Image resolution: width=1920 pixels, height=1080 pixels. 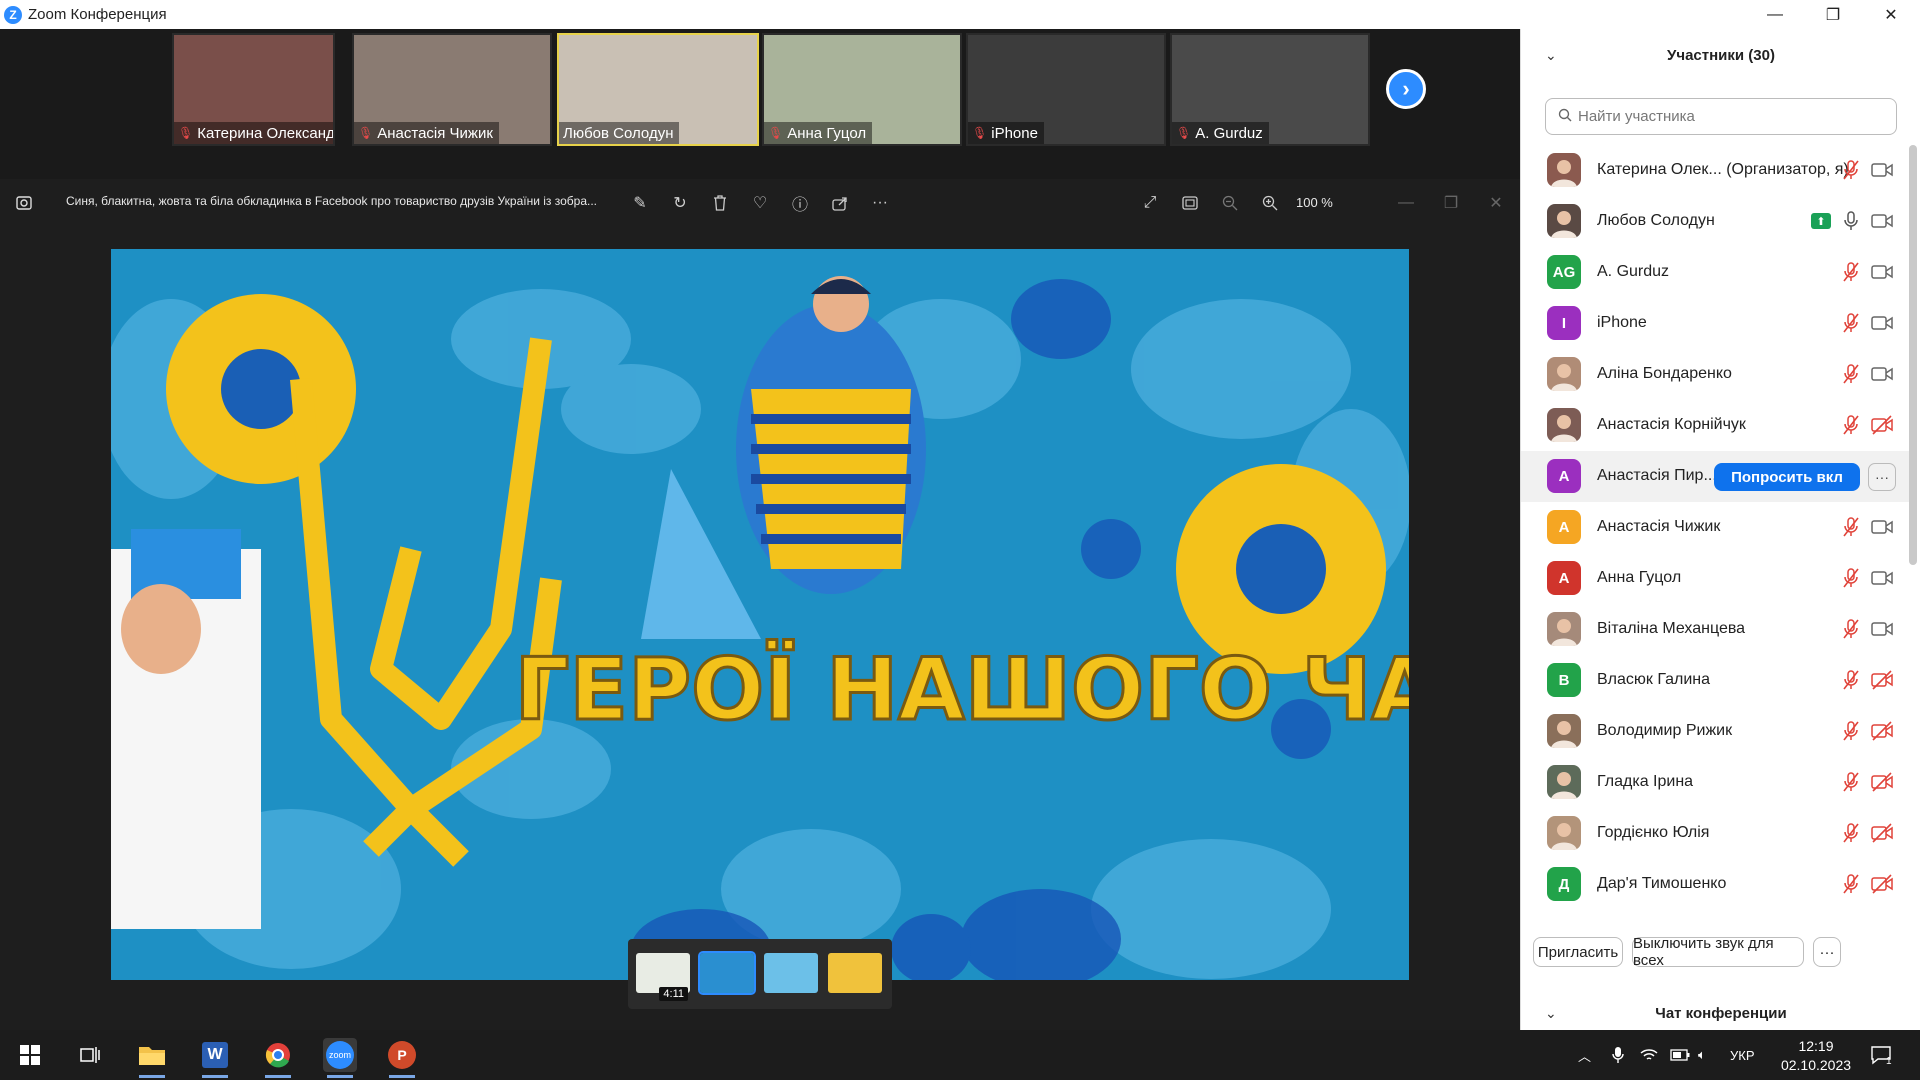 I want to click on participant-more-button: ···, so click(x=1882, y=477).